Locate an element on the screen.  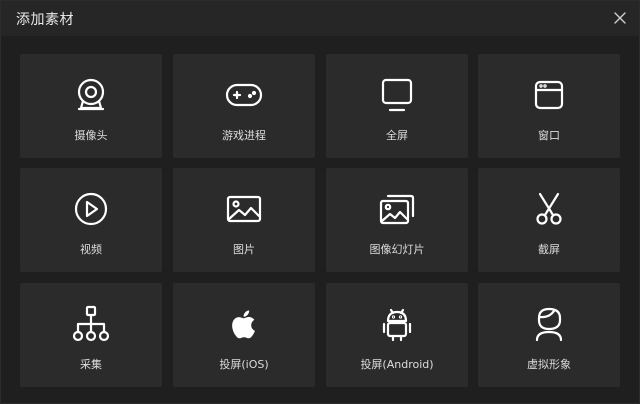
source-card-cast-ios: 投屏(iOS) is located at coordinates (244, 335).